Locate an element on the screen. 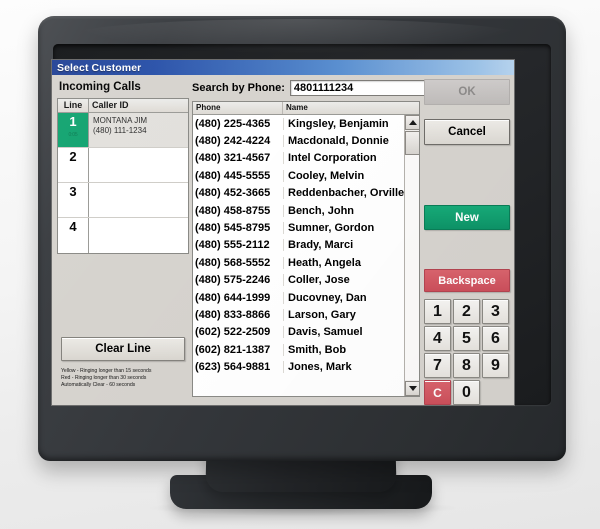 Image resolution: width=600 pixels, height=529 pixels. dialog-titlebar: Select Customer is located at coordinates (283, 67).